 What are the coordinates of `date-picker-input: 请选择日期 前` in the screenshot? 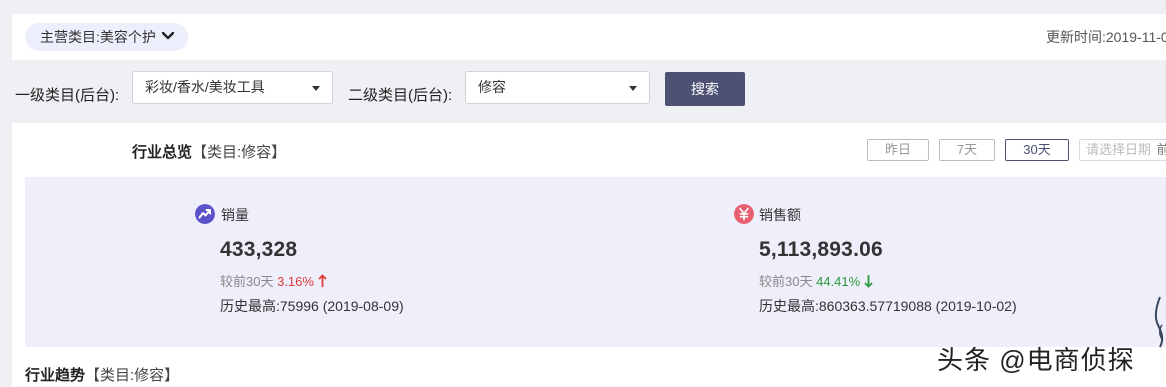 It's located at (1122, 150).